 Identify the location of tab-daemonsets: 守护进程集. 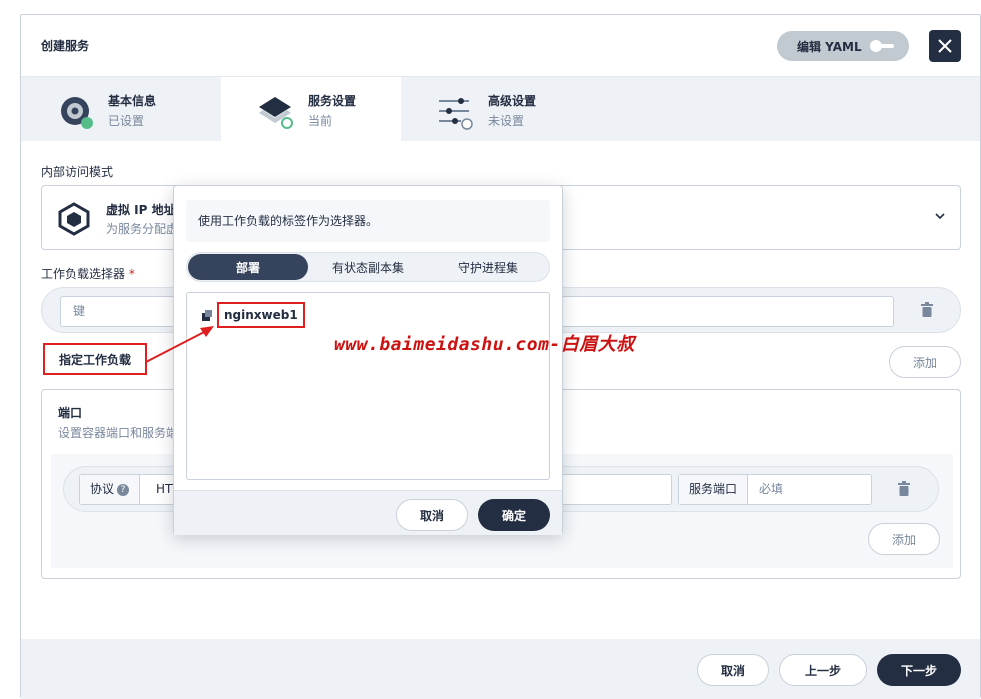
(488, 267).